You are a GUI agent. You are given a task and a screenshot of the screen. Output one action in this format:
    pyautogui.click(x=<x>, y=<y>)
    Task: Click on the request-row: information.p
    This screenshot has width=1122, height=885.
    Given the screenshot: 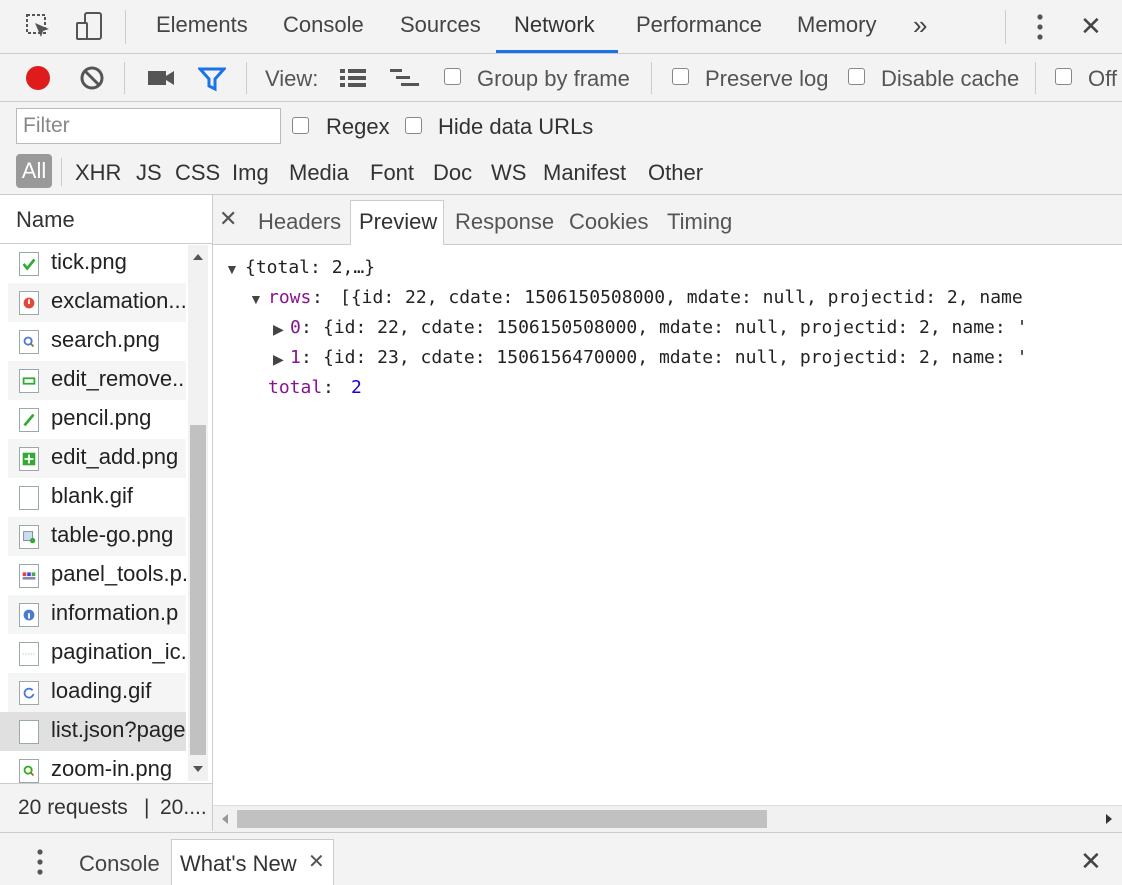 What is the action you would take?
    pyautogui.click(x=97, y=614)
    